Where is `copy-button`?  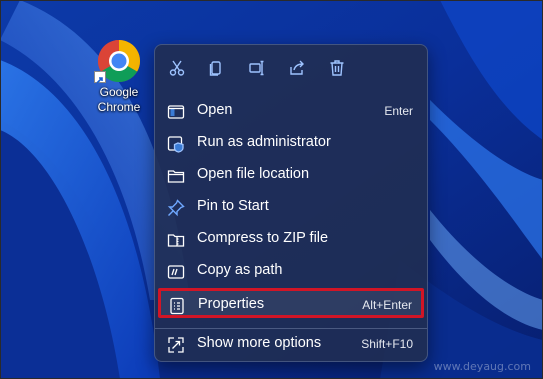 copy-button is located at coordinates (216, 68).